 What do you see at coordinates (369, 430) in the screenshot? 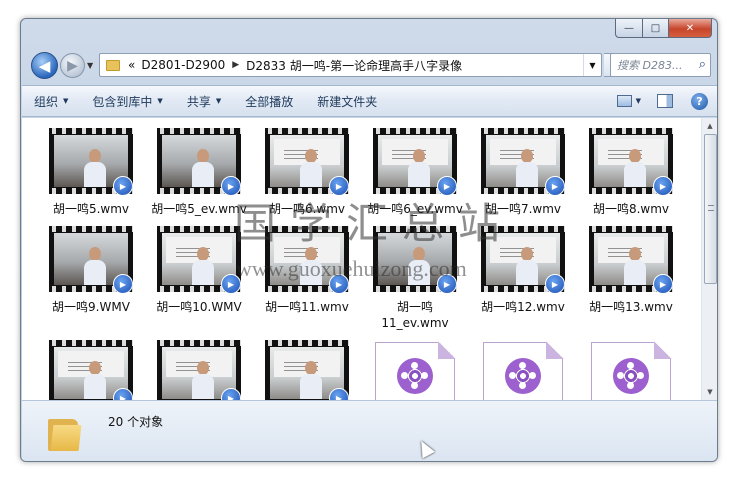
I see `details-pane: 20 个对象` at bounding box center [369, 430].